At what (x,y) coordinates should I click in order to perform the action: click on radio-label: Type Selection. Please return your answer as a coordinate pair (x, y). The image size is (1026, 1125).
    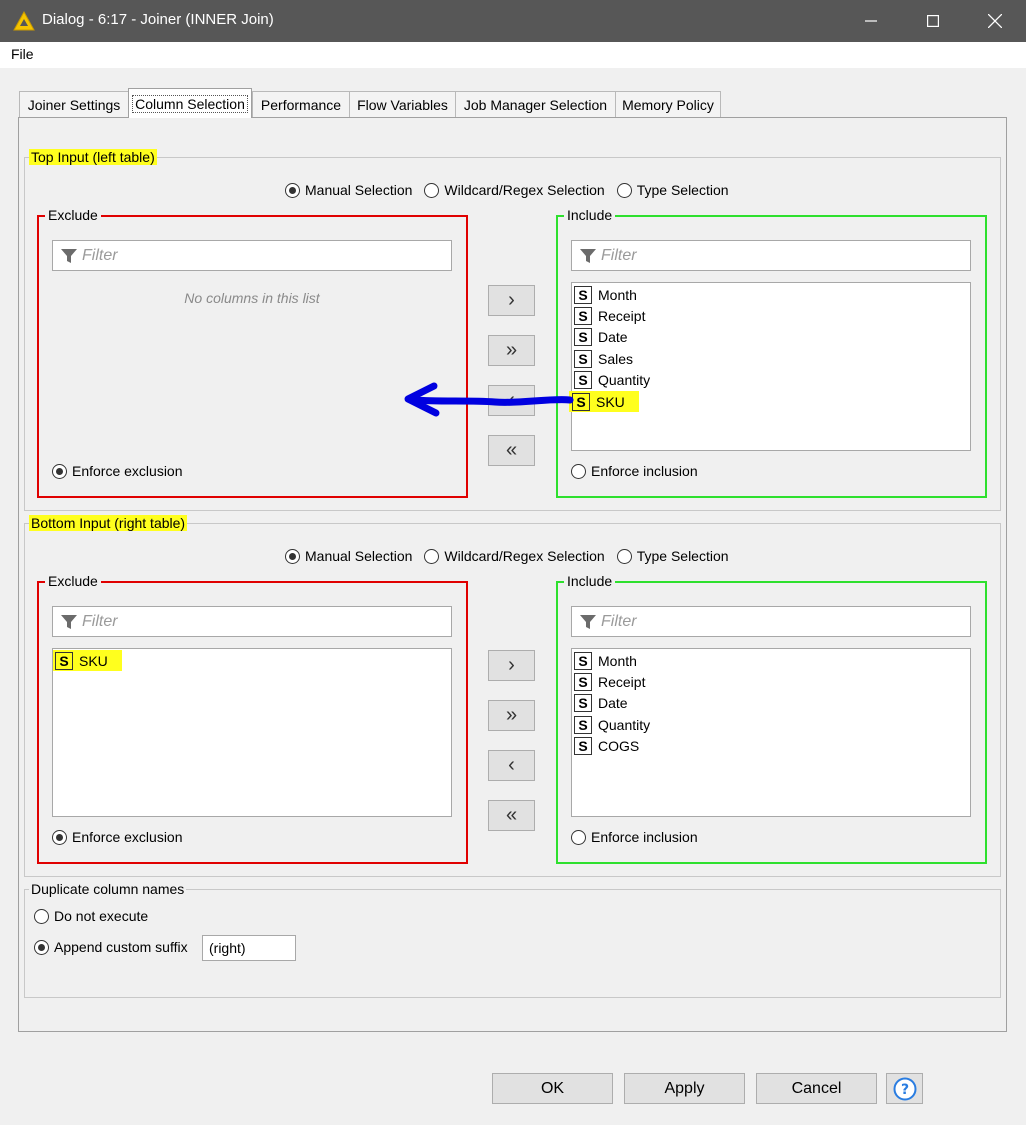
    Looking at the image, I should click on (682, 556).